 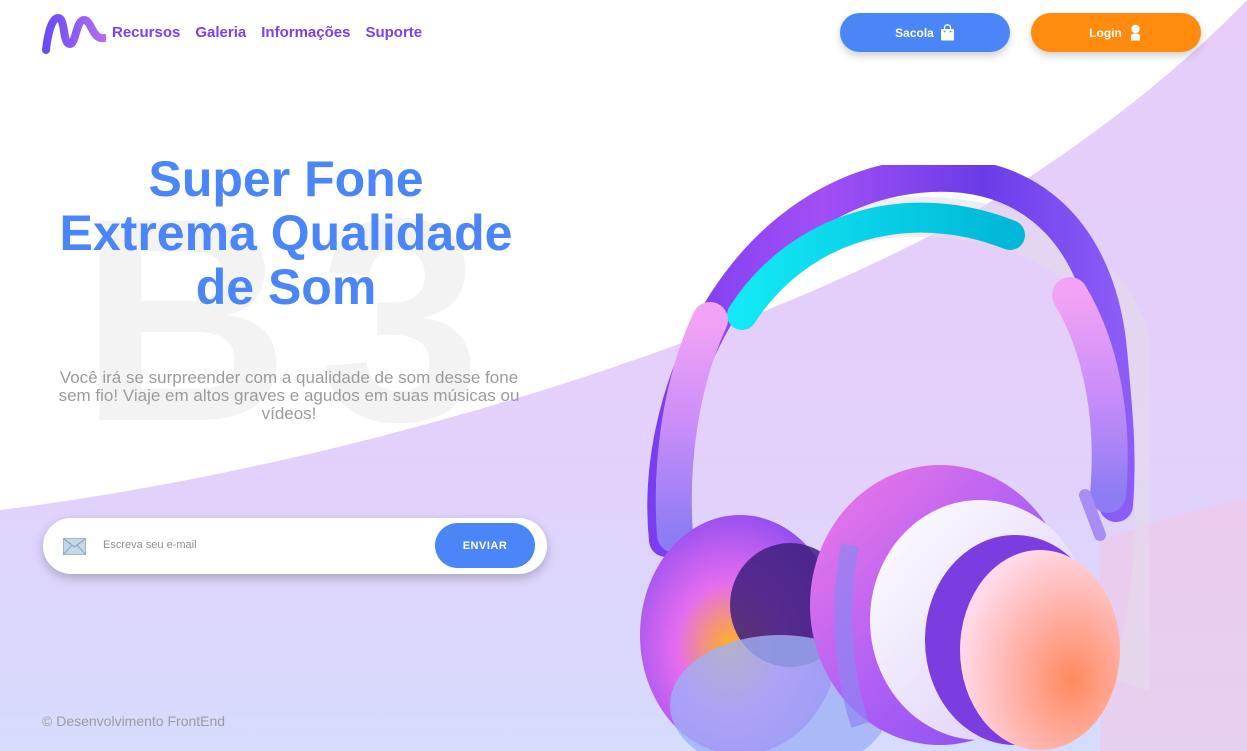 I want to click on login-button: Login, so click(x=1116, y=32).